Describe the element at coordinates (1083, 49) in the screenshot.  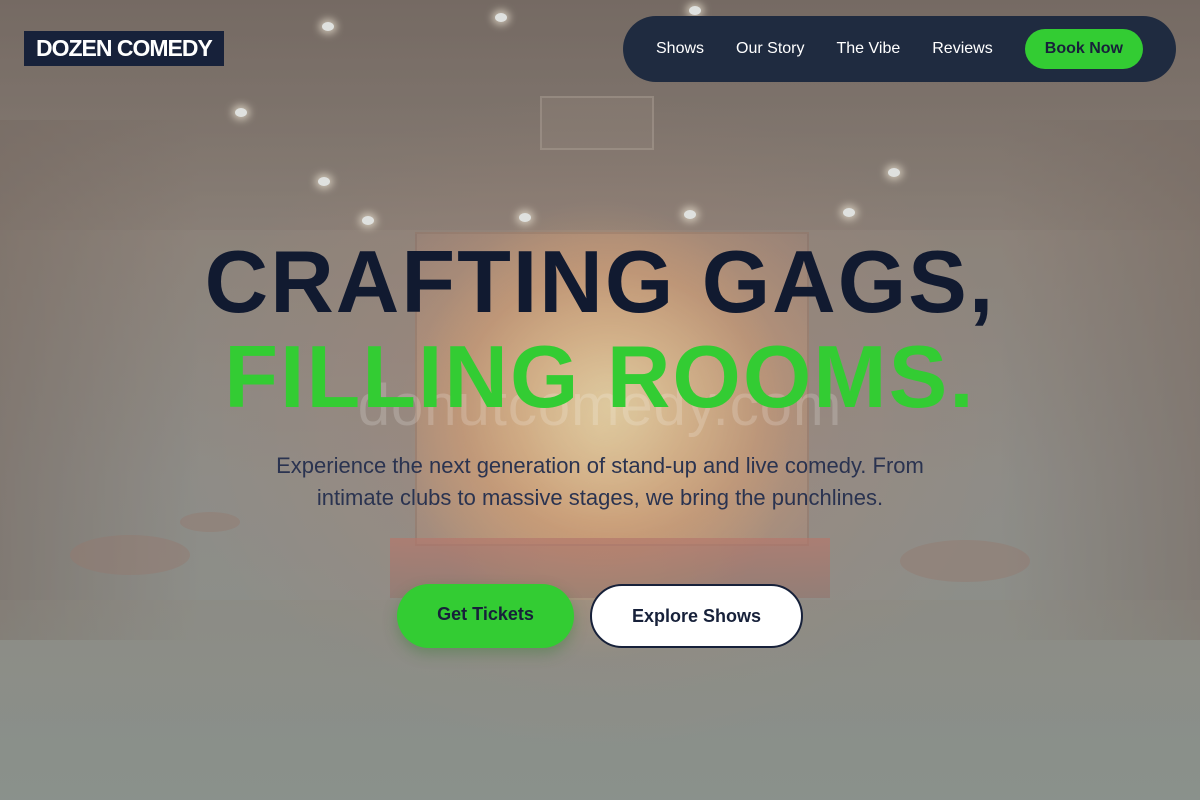
I see `book-now-button: Book Now` at that location.